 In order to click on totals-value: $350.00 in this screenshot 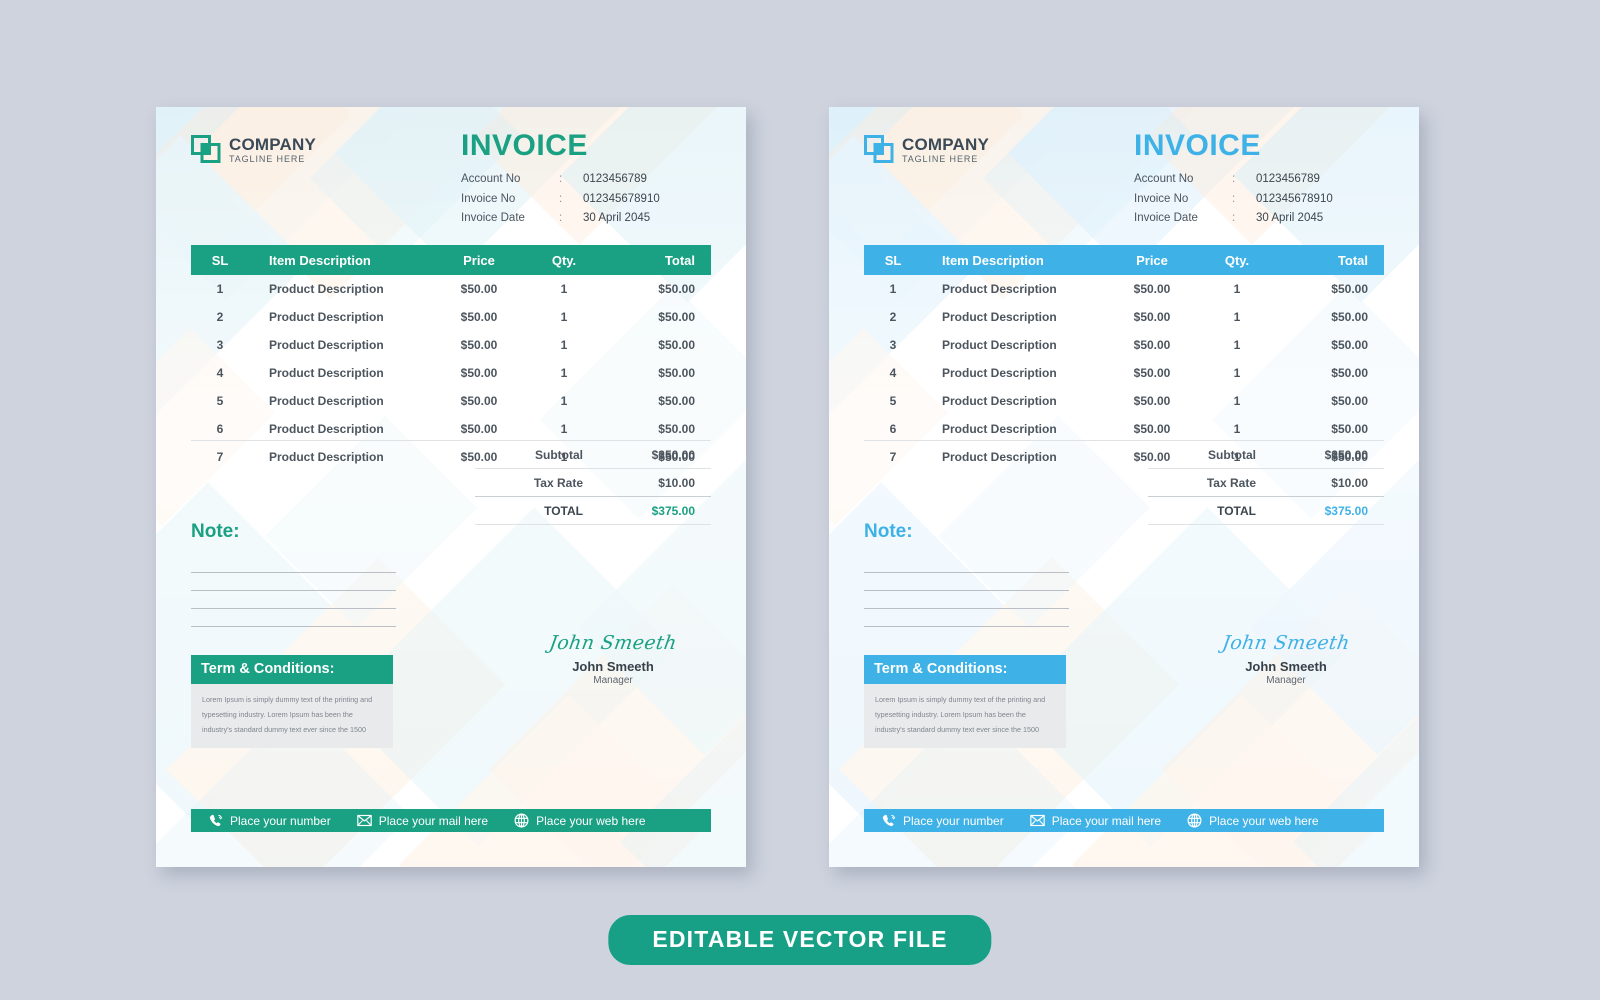, I will do `click(1346, 454)`.